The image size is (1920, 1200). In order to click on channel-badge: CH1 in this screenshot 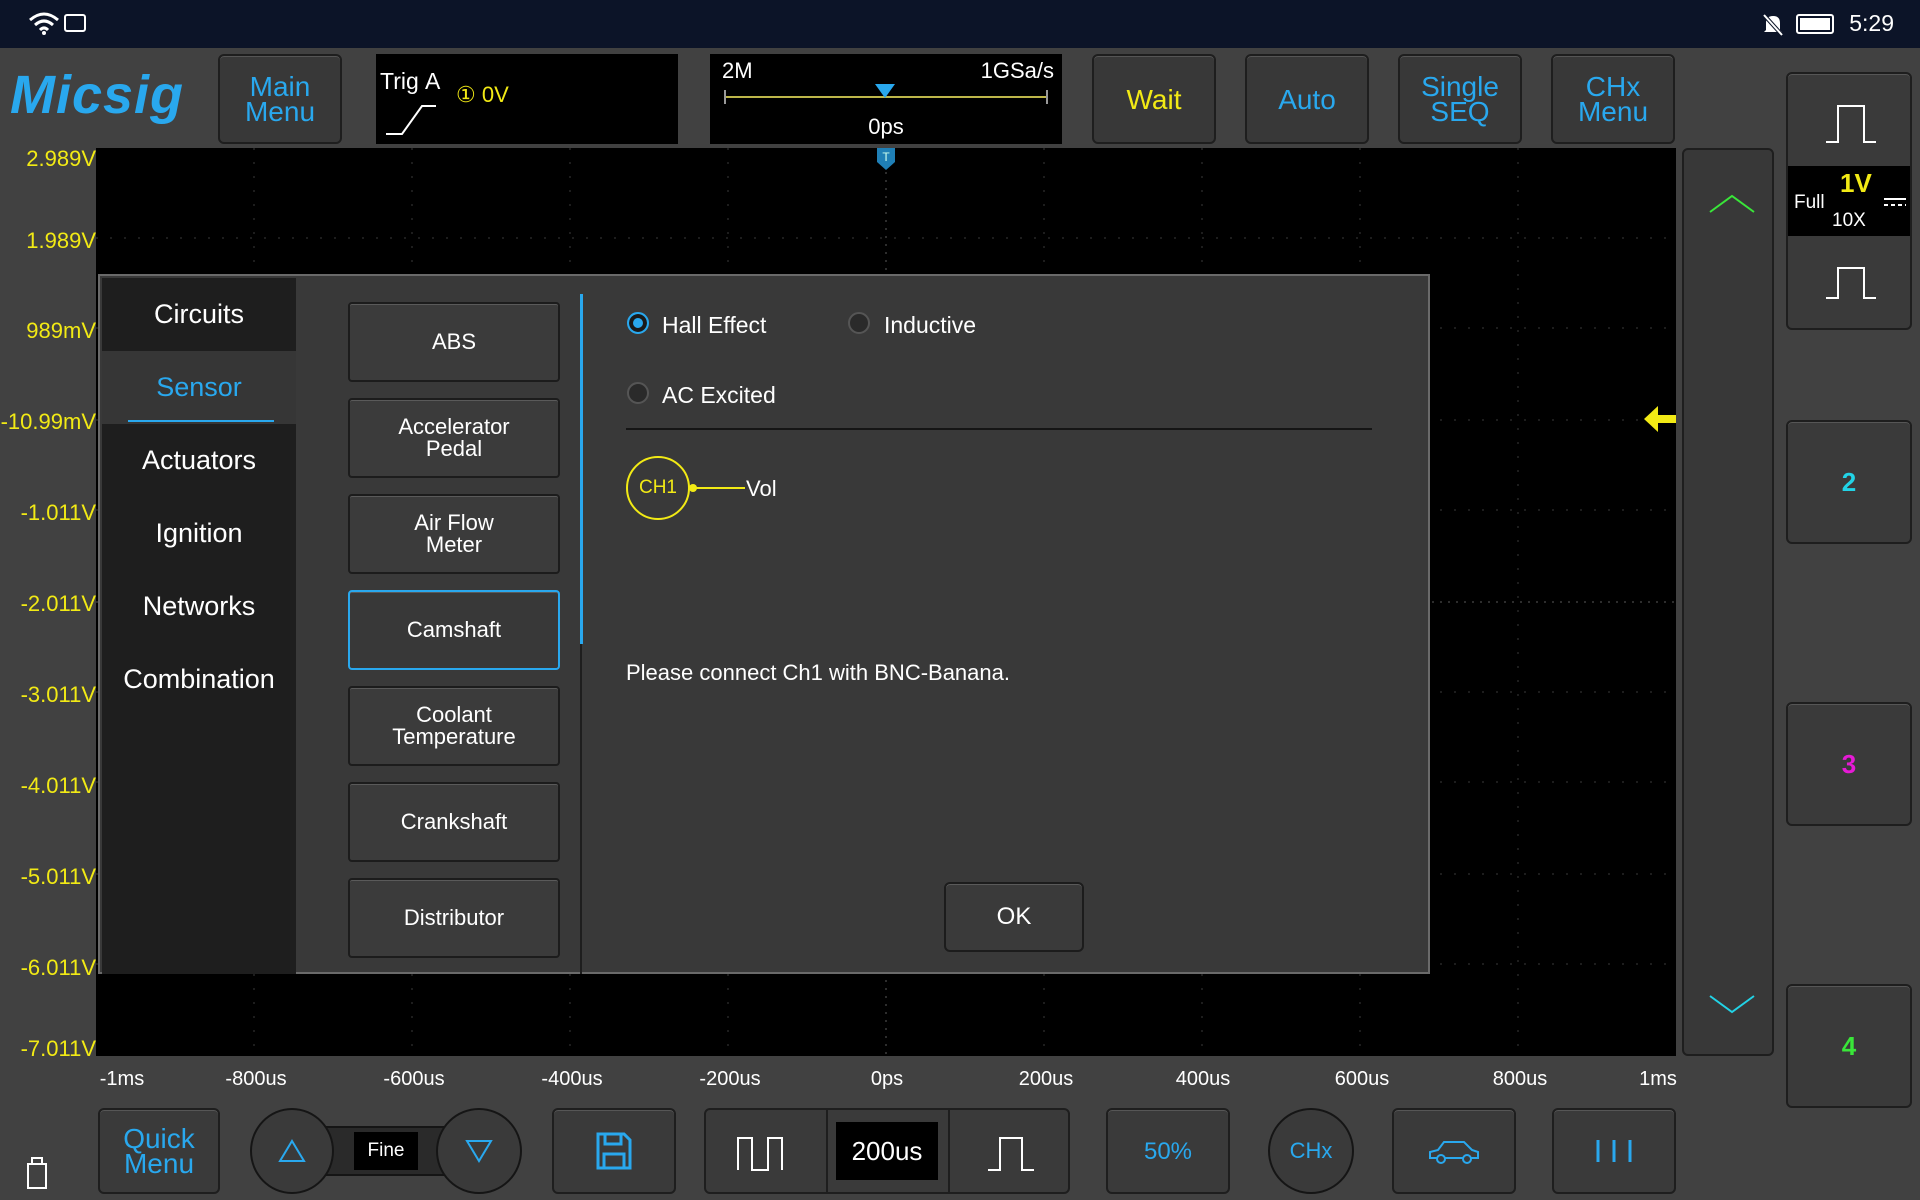, I will do `click(658, 488)`.